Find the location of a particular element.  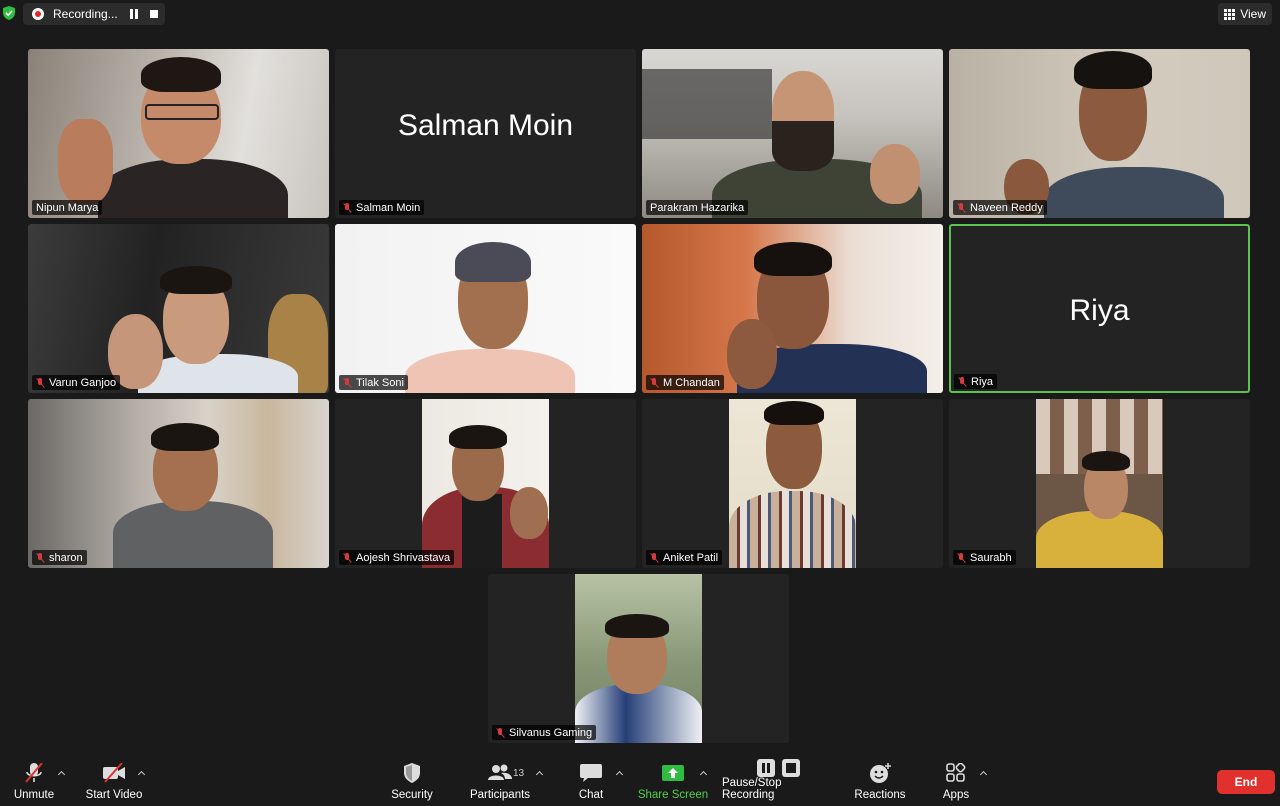

apps-icon is located at coordinates (956, 772).